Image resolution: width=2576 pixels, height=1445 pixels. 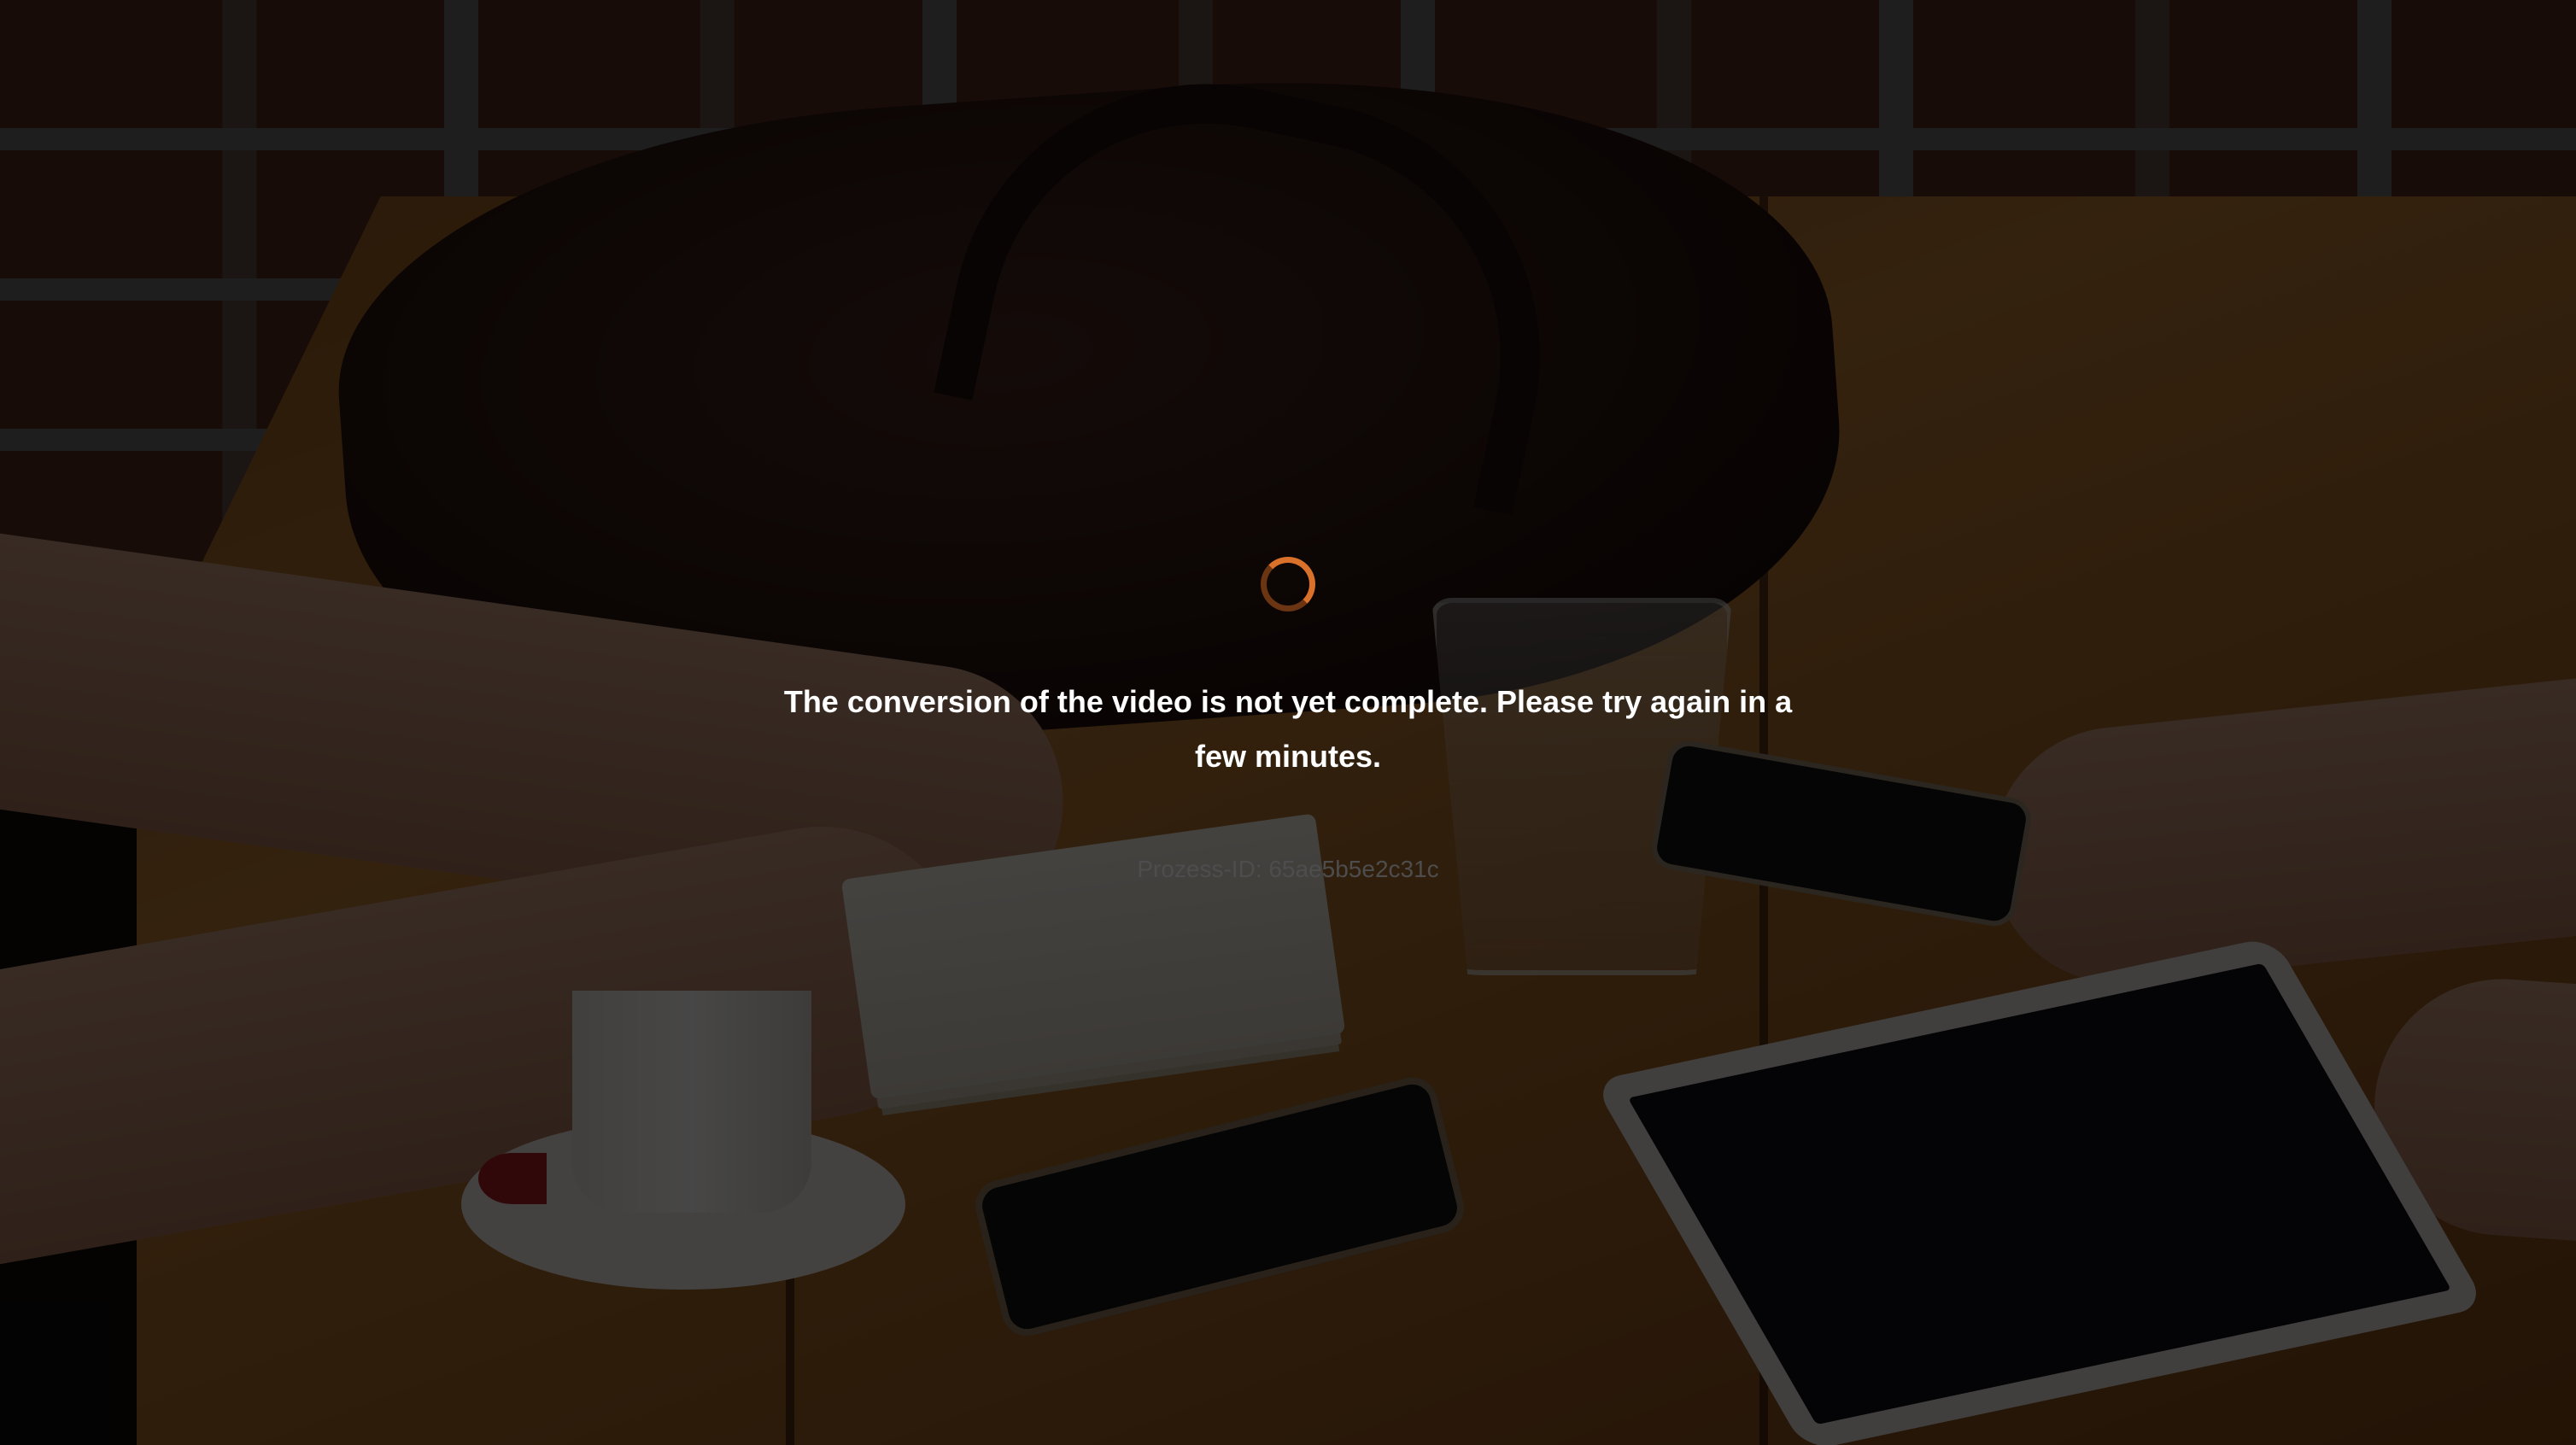 I want to click on process-id: Prozess-ID: 65ae5b5e2c31c, so click(x=1288, y=869).